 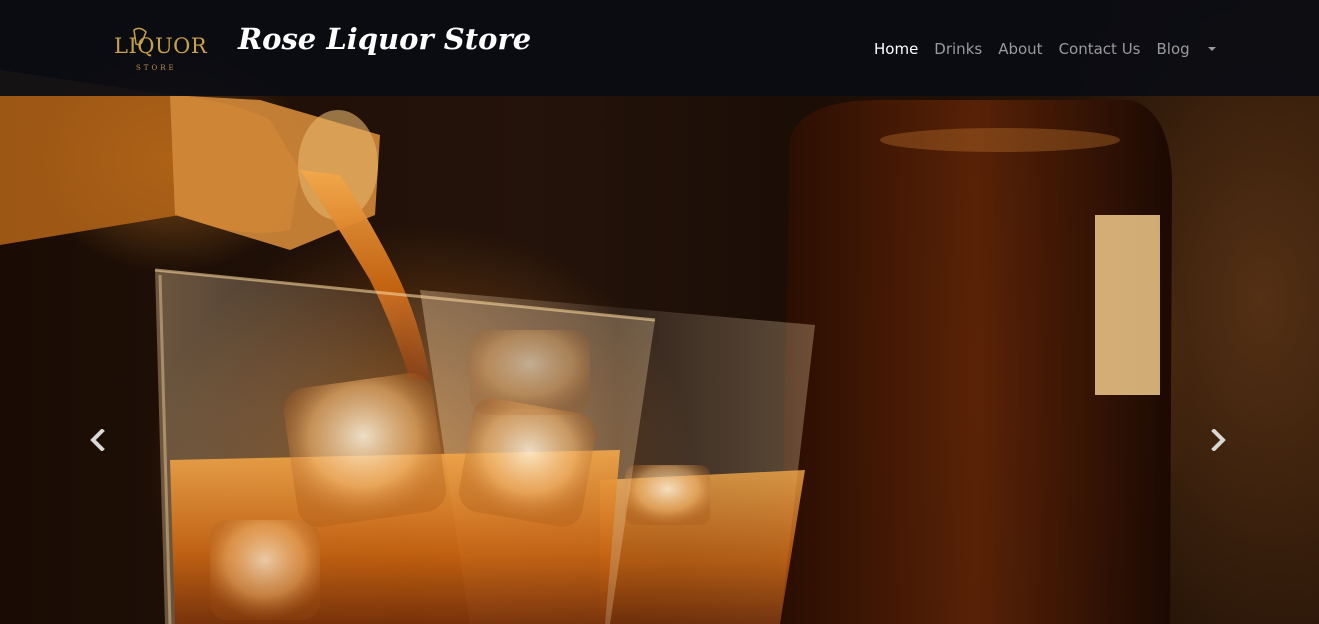 I want to click on nav-item-contact-us: Contact Us, so click(x=1100, y=49).